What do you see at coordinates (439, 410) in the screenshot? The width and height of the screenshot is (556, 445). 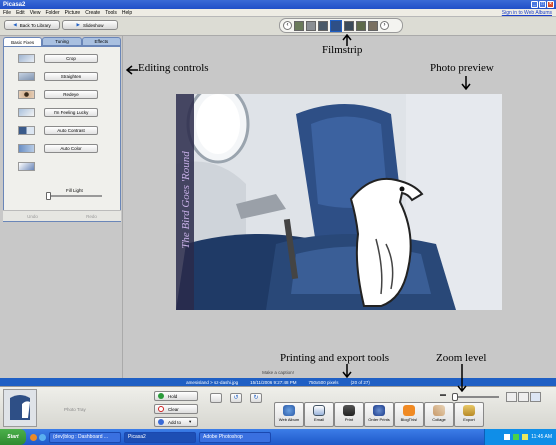 I see `collage-icon` at bounding box center [439, 410].